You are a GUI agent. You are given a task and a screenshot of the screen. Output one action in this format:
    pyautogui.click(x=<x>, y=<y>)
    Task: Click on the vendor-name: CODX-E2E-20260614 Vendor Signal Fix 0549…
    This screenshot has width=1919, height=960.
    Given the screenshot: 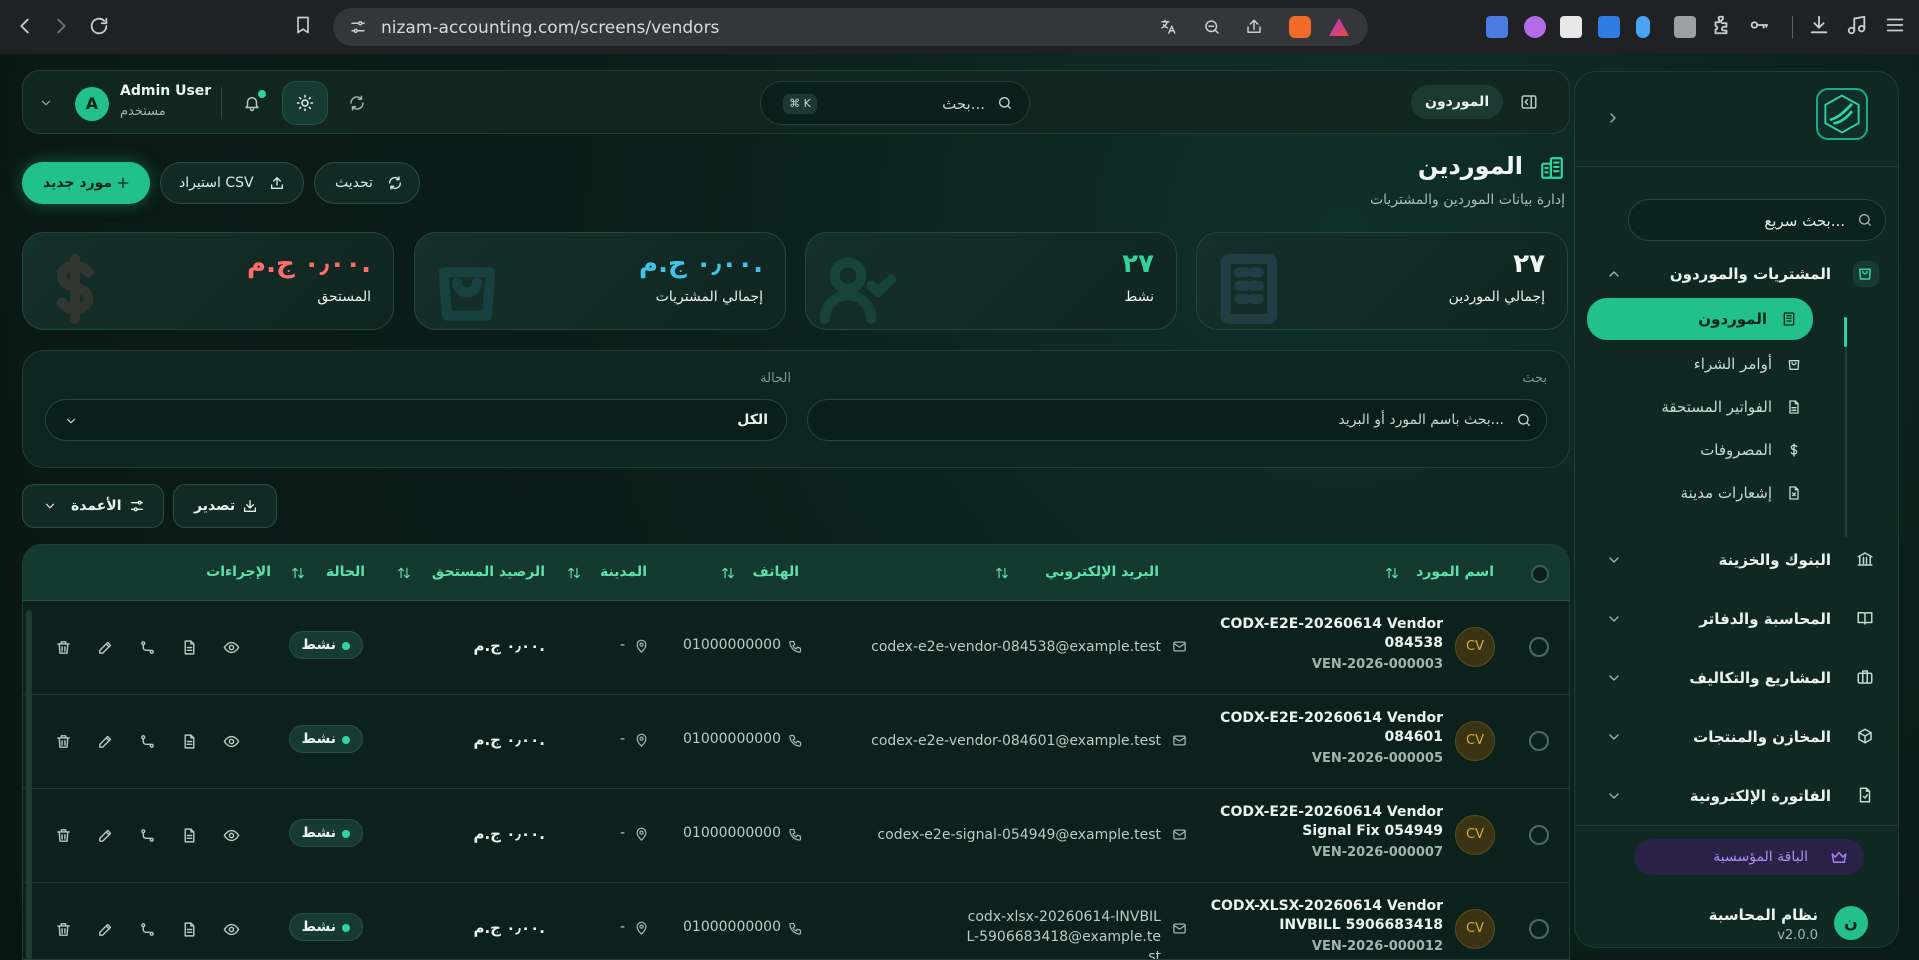 What is the action you would take?
    pyautogui.click(x=1313, y=822)
    